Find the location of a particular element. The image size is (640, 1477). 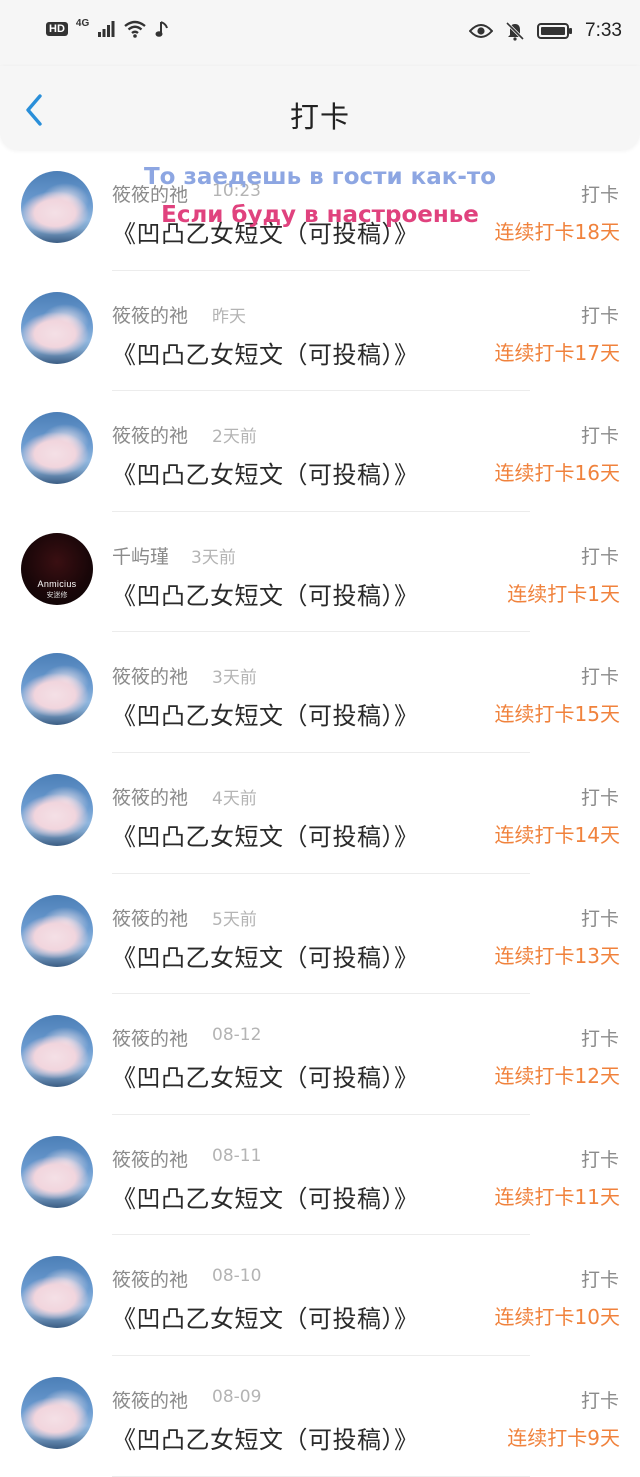

post-time: 08-09 is located at coordinates (237, 1396).